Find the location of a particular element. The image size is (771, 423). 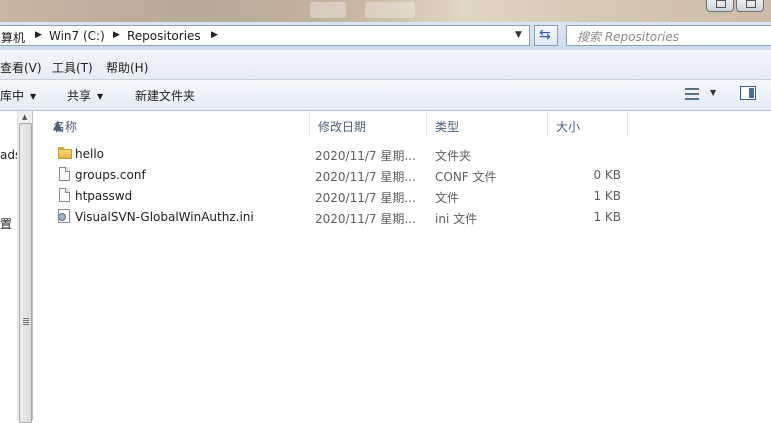

preview-pane-button is located at coordinates (748, 93).